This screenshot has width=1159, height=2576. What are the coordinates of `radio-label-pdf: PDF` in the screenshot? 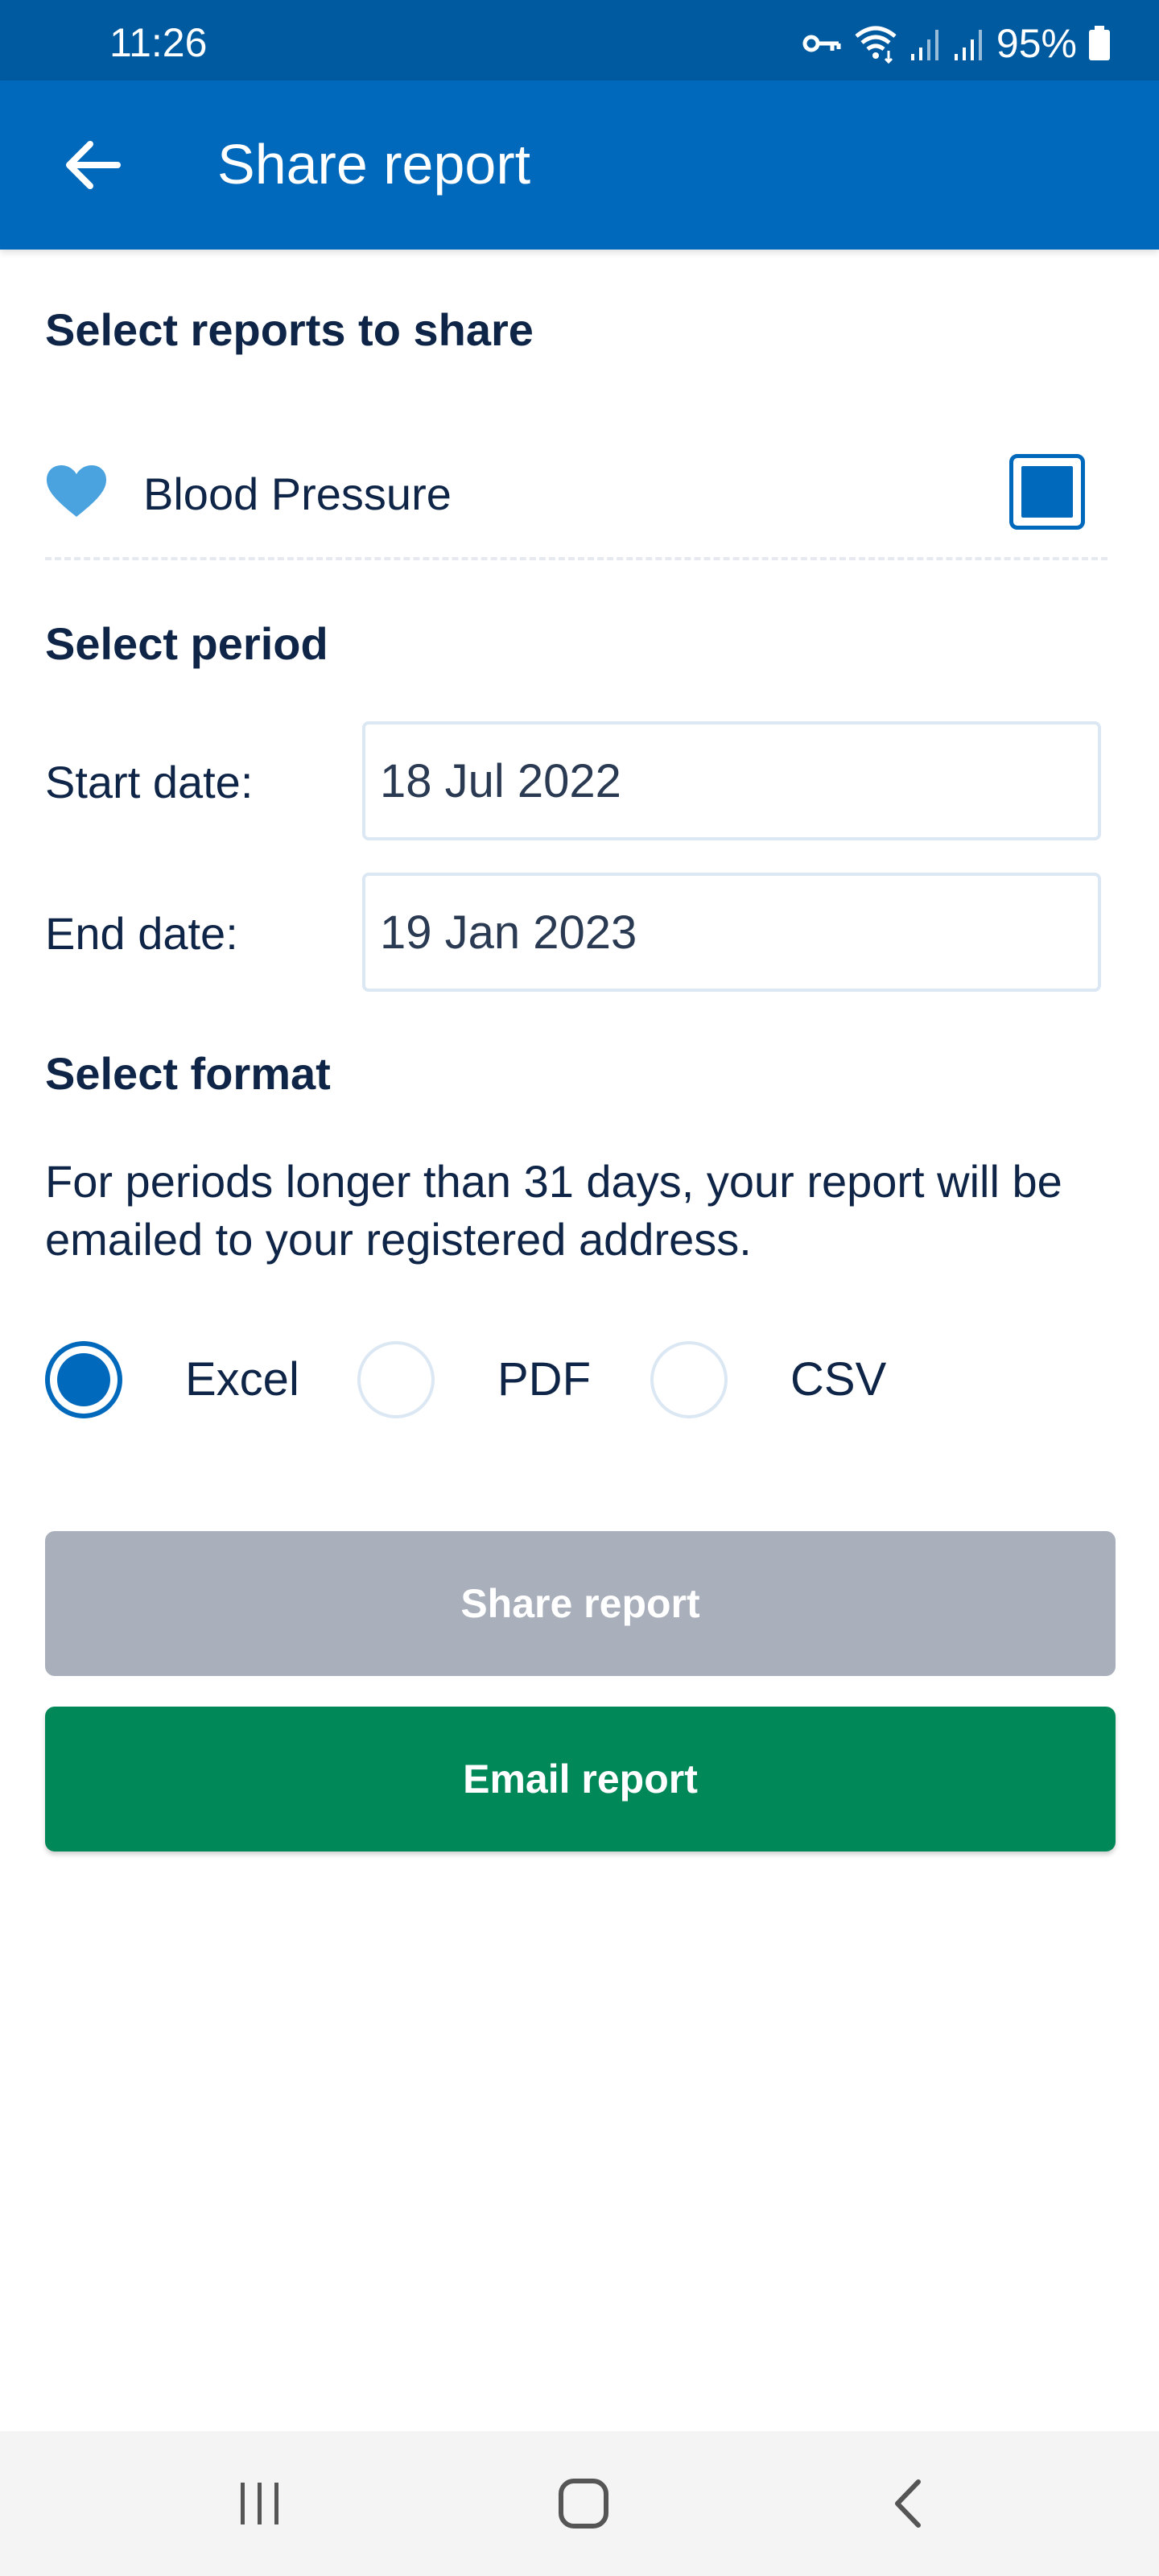 It's located at (544, 1379).